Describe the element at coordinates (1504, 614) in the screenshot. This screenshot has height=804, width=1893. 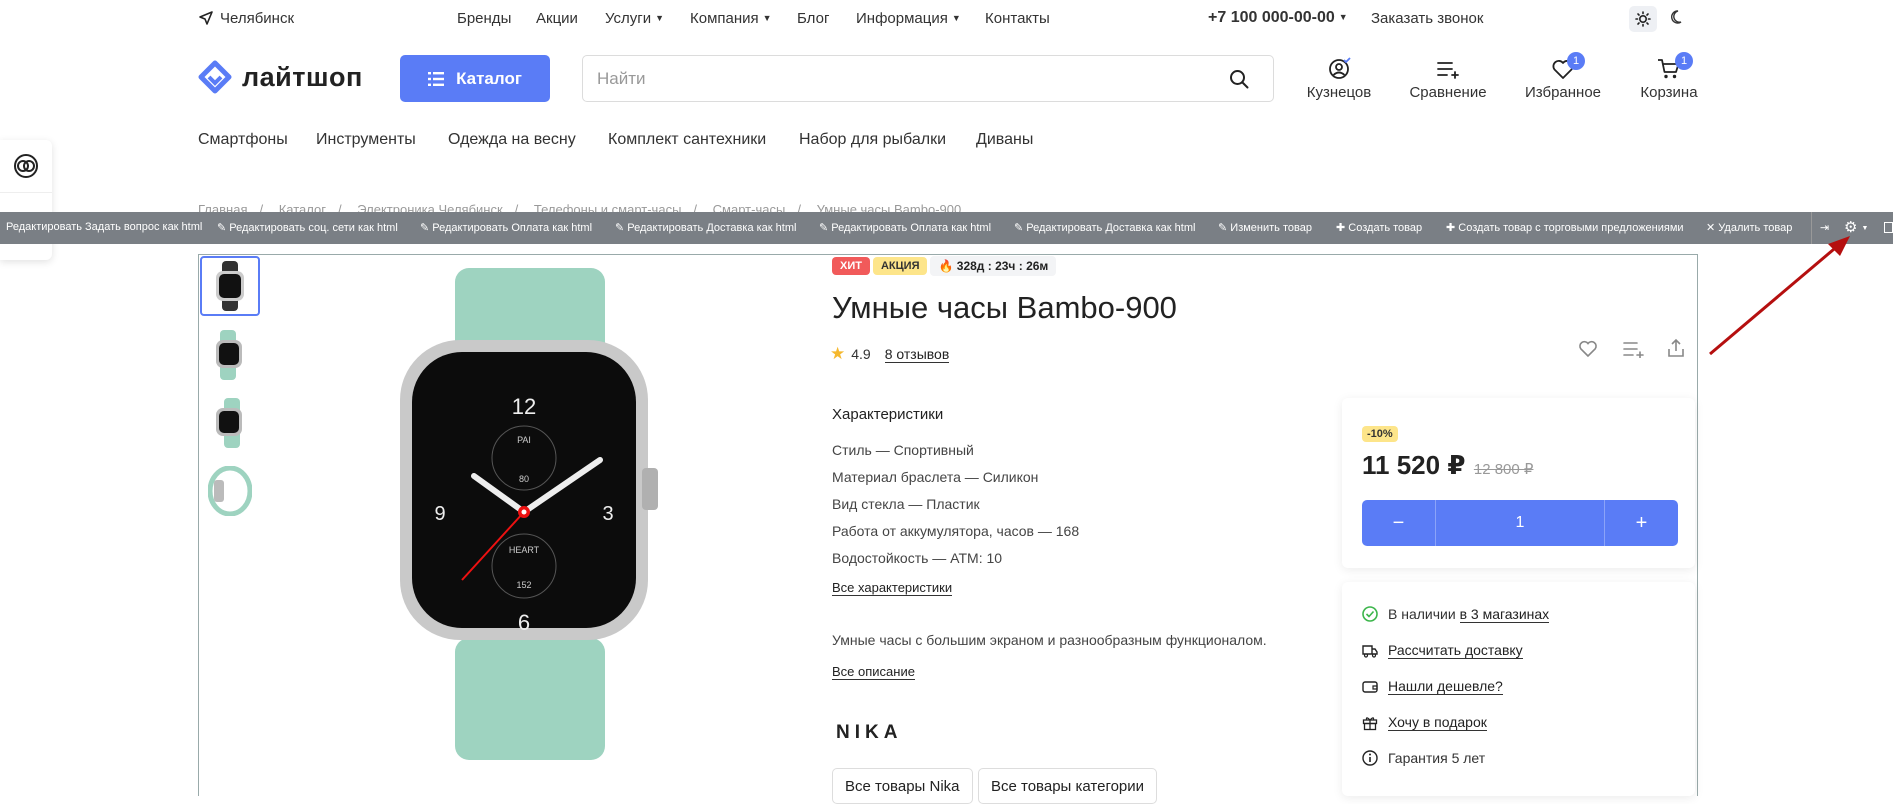
I see `stores-link: в 3 магазинах` at that location.